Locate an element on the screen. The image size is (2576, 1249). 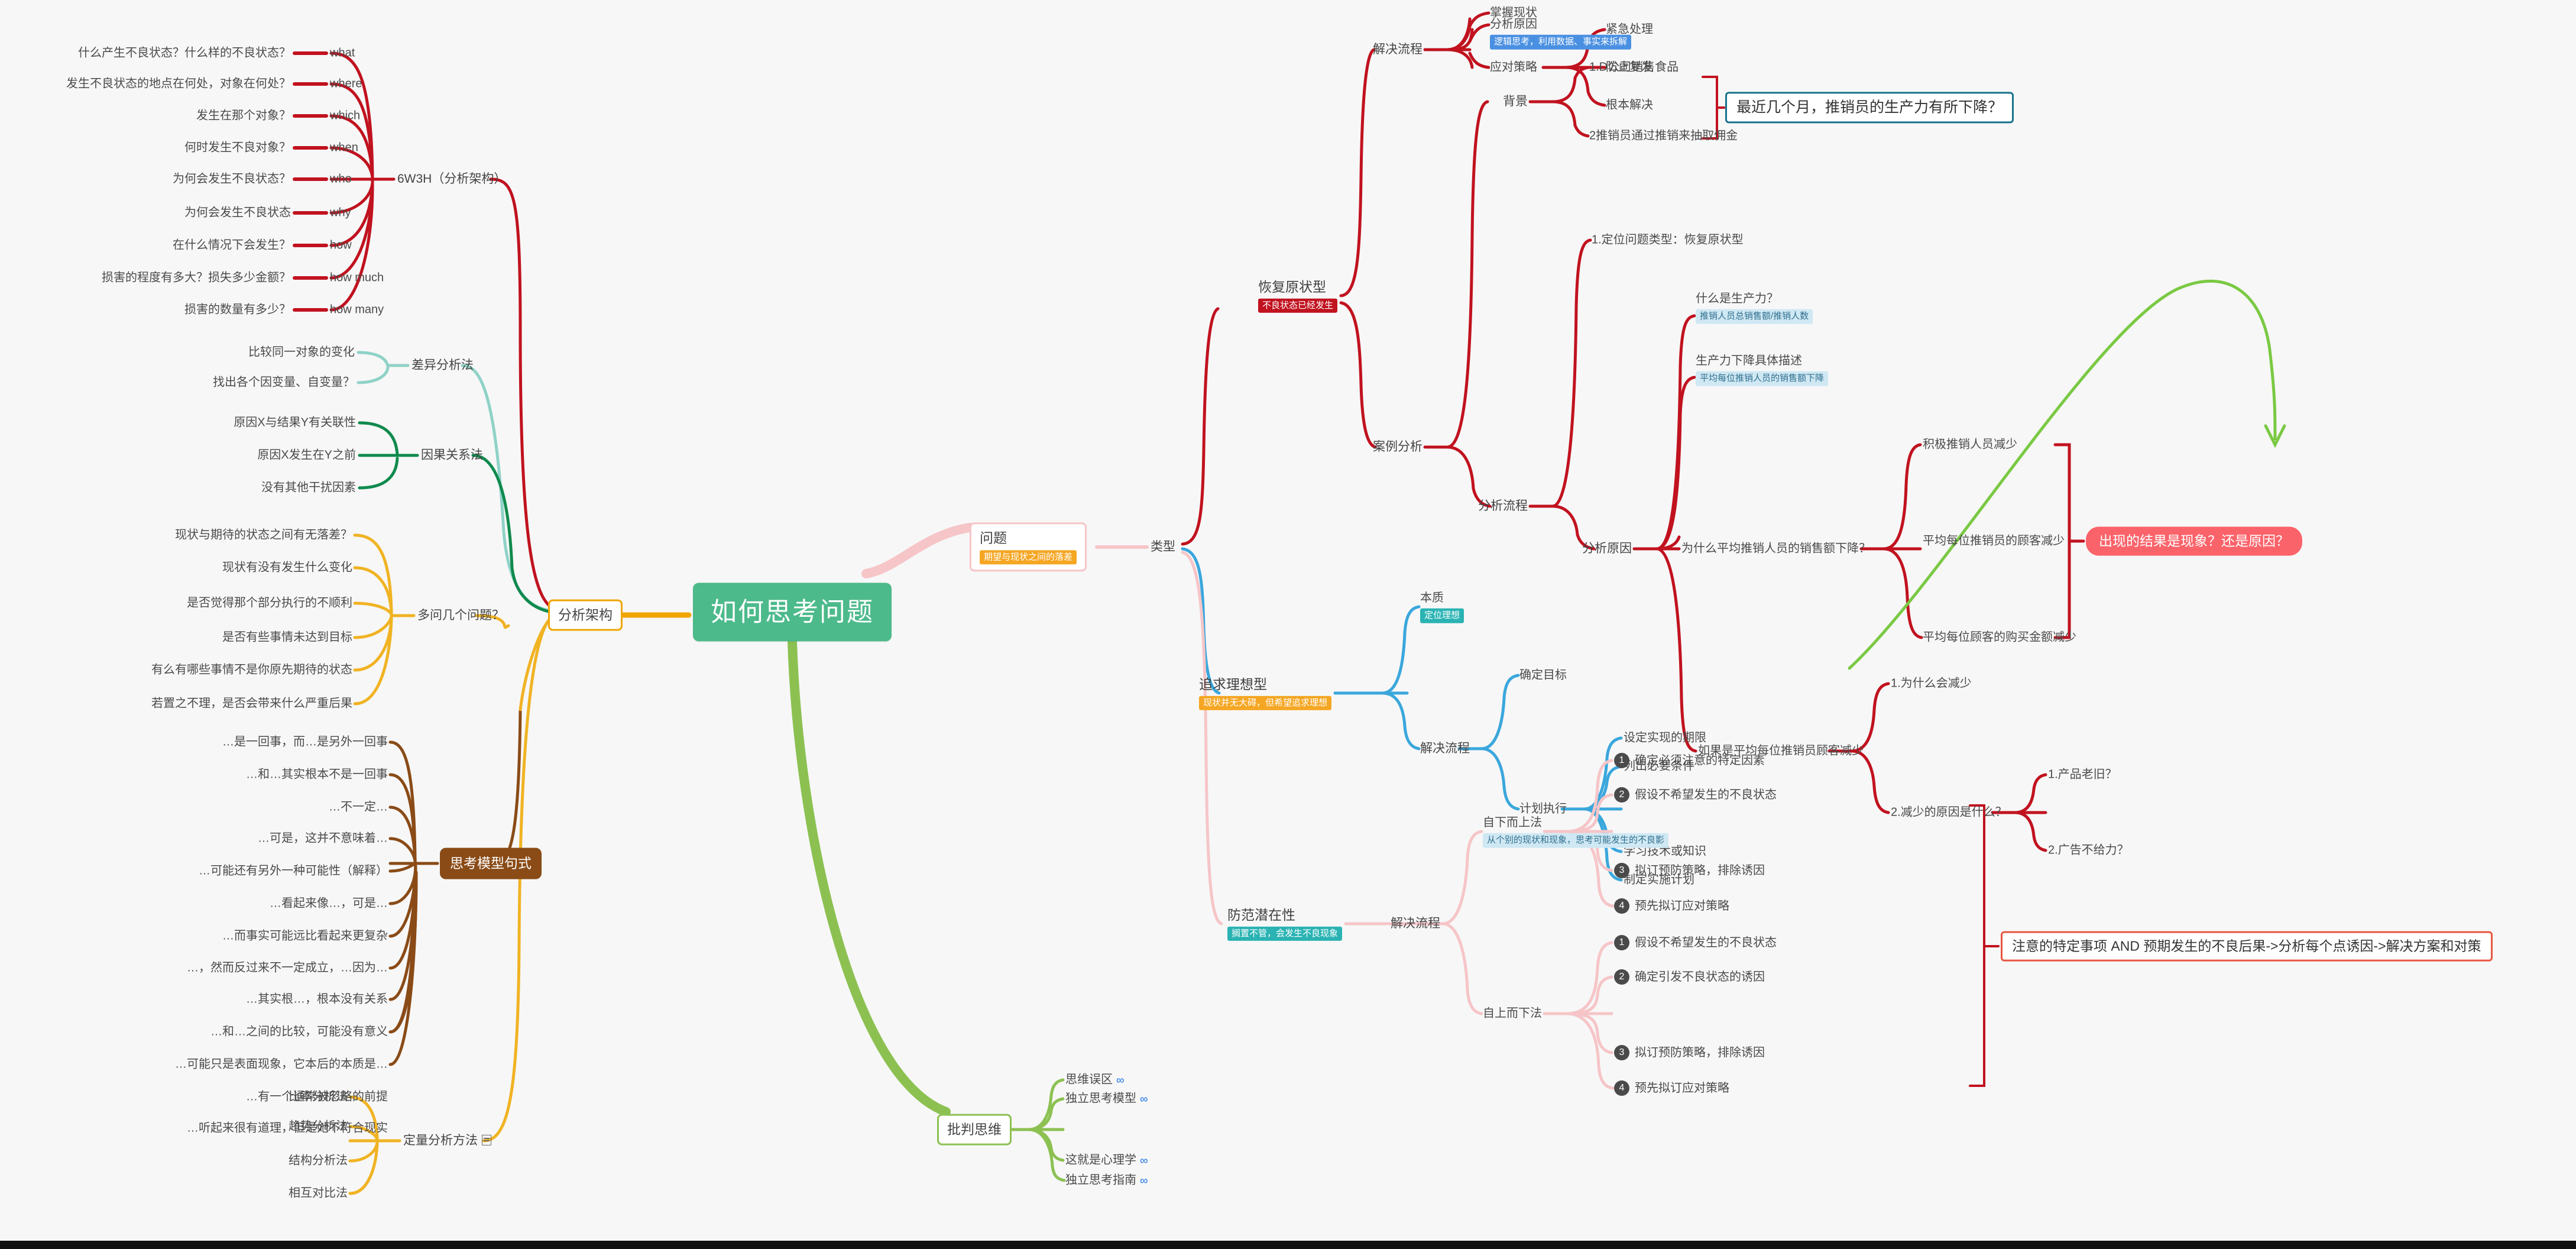
ideal-essence-tag: 定位理想 is located at coordinates (1442, 615).